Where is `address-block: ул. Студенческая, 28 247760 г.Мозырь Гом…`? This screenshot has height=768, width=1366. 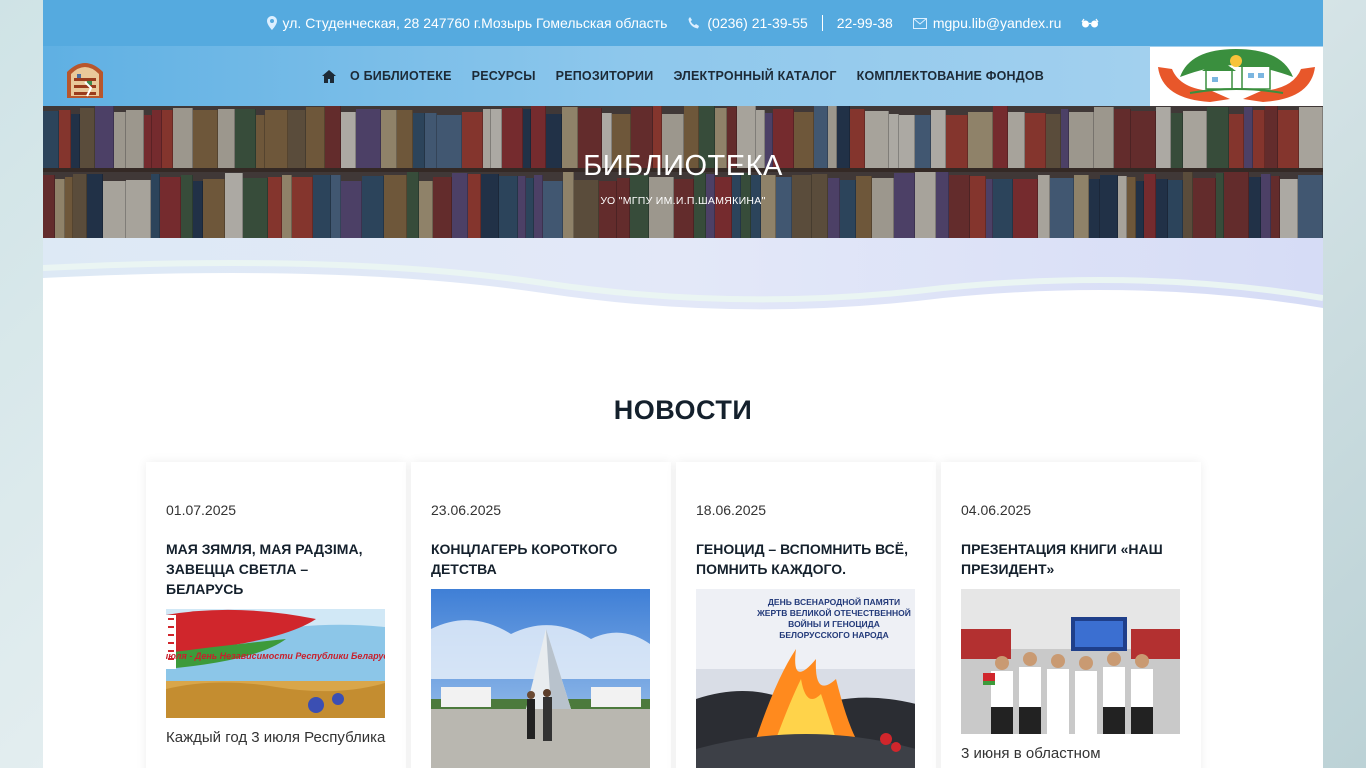 address-block: ул. Студенческая, 28 247760 г.Мозырь Гом… is located at coordinates (467, 23).